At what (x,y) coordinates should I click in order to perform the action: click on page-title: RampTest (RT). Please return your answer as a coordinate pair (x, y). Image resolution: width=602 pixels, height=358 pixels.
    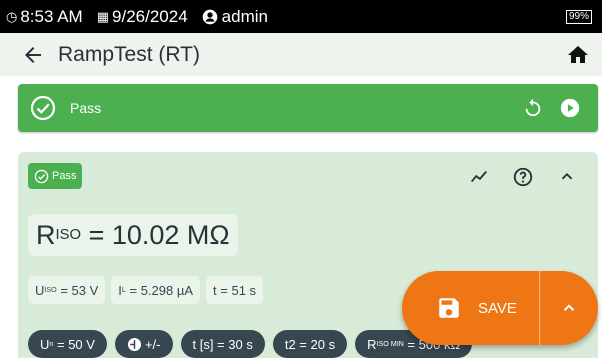
    Looking at the image, I should click on (129, 54).